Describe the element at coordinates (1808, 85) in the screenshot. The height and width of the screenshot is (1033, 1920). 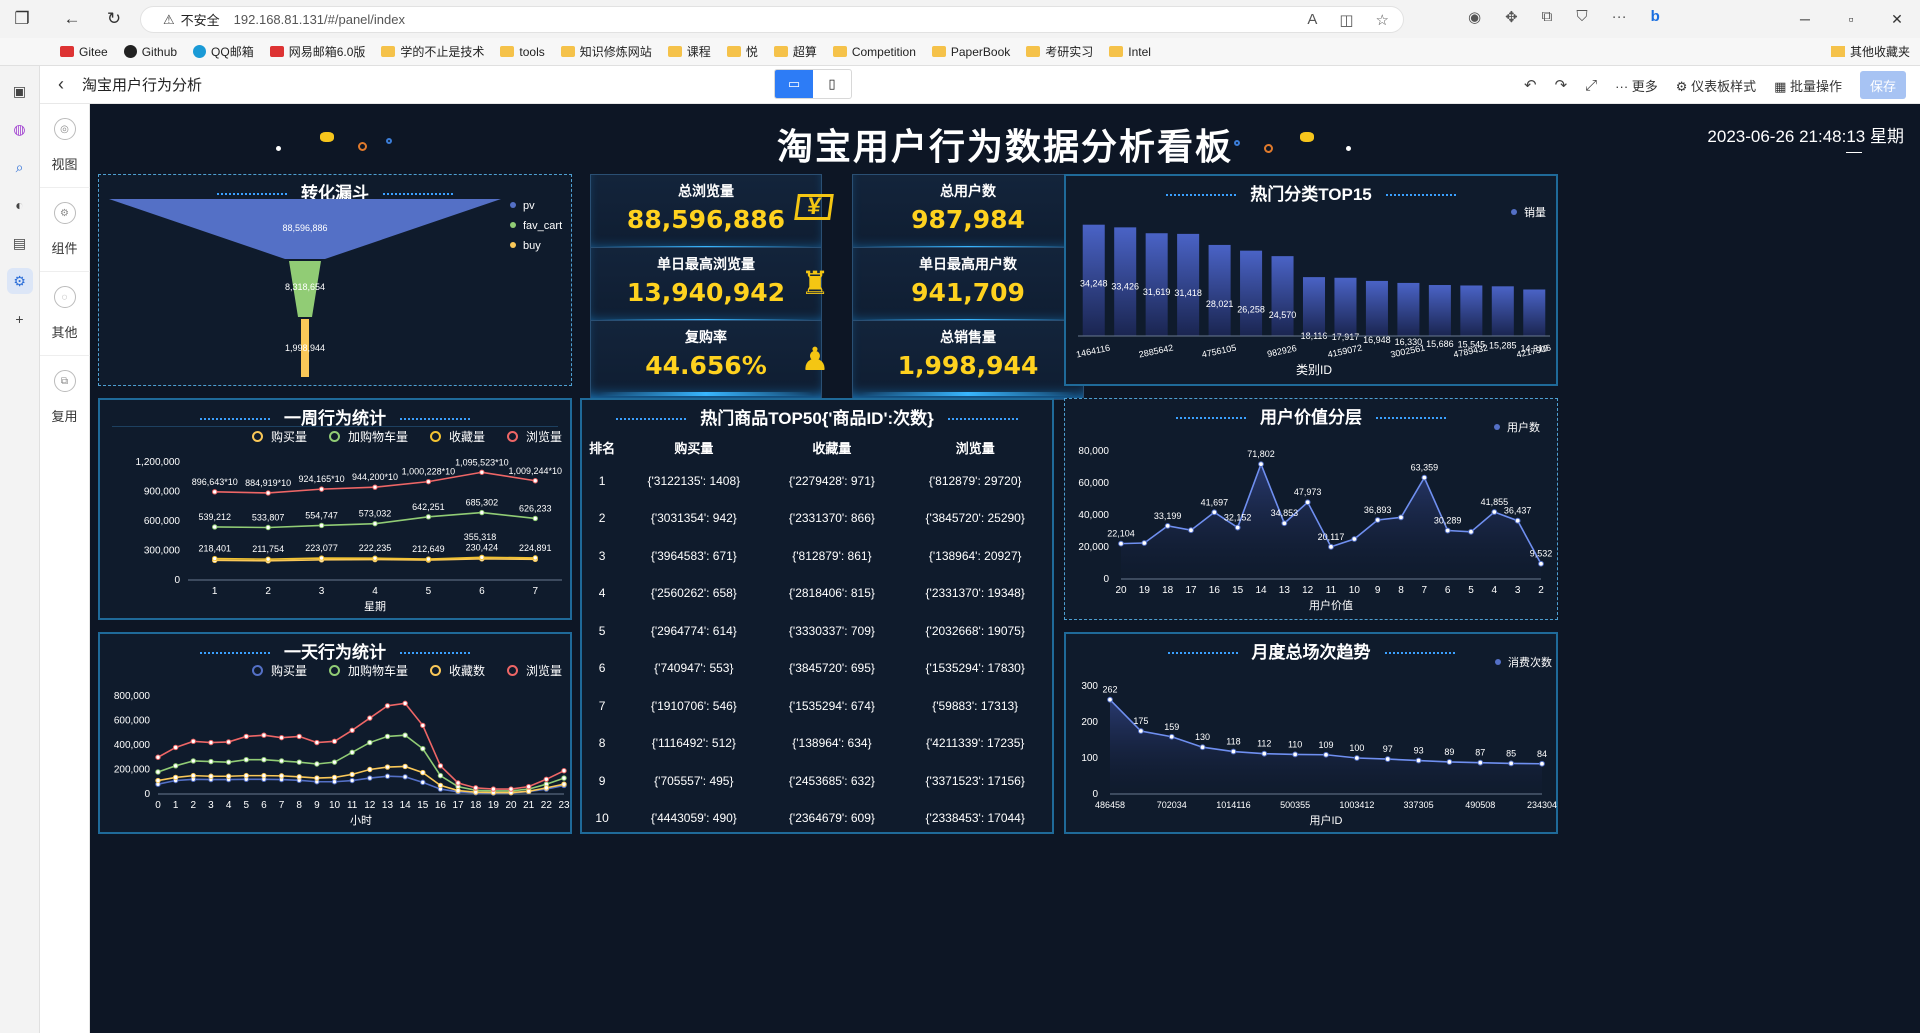
I see `batch-button: ▦ 批量操作` at that location.